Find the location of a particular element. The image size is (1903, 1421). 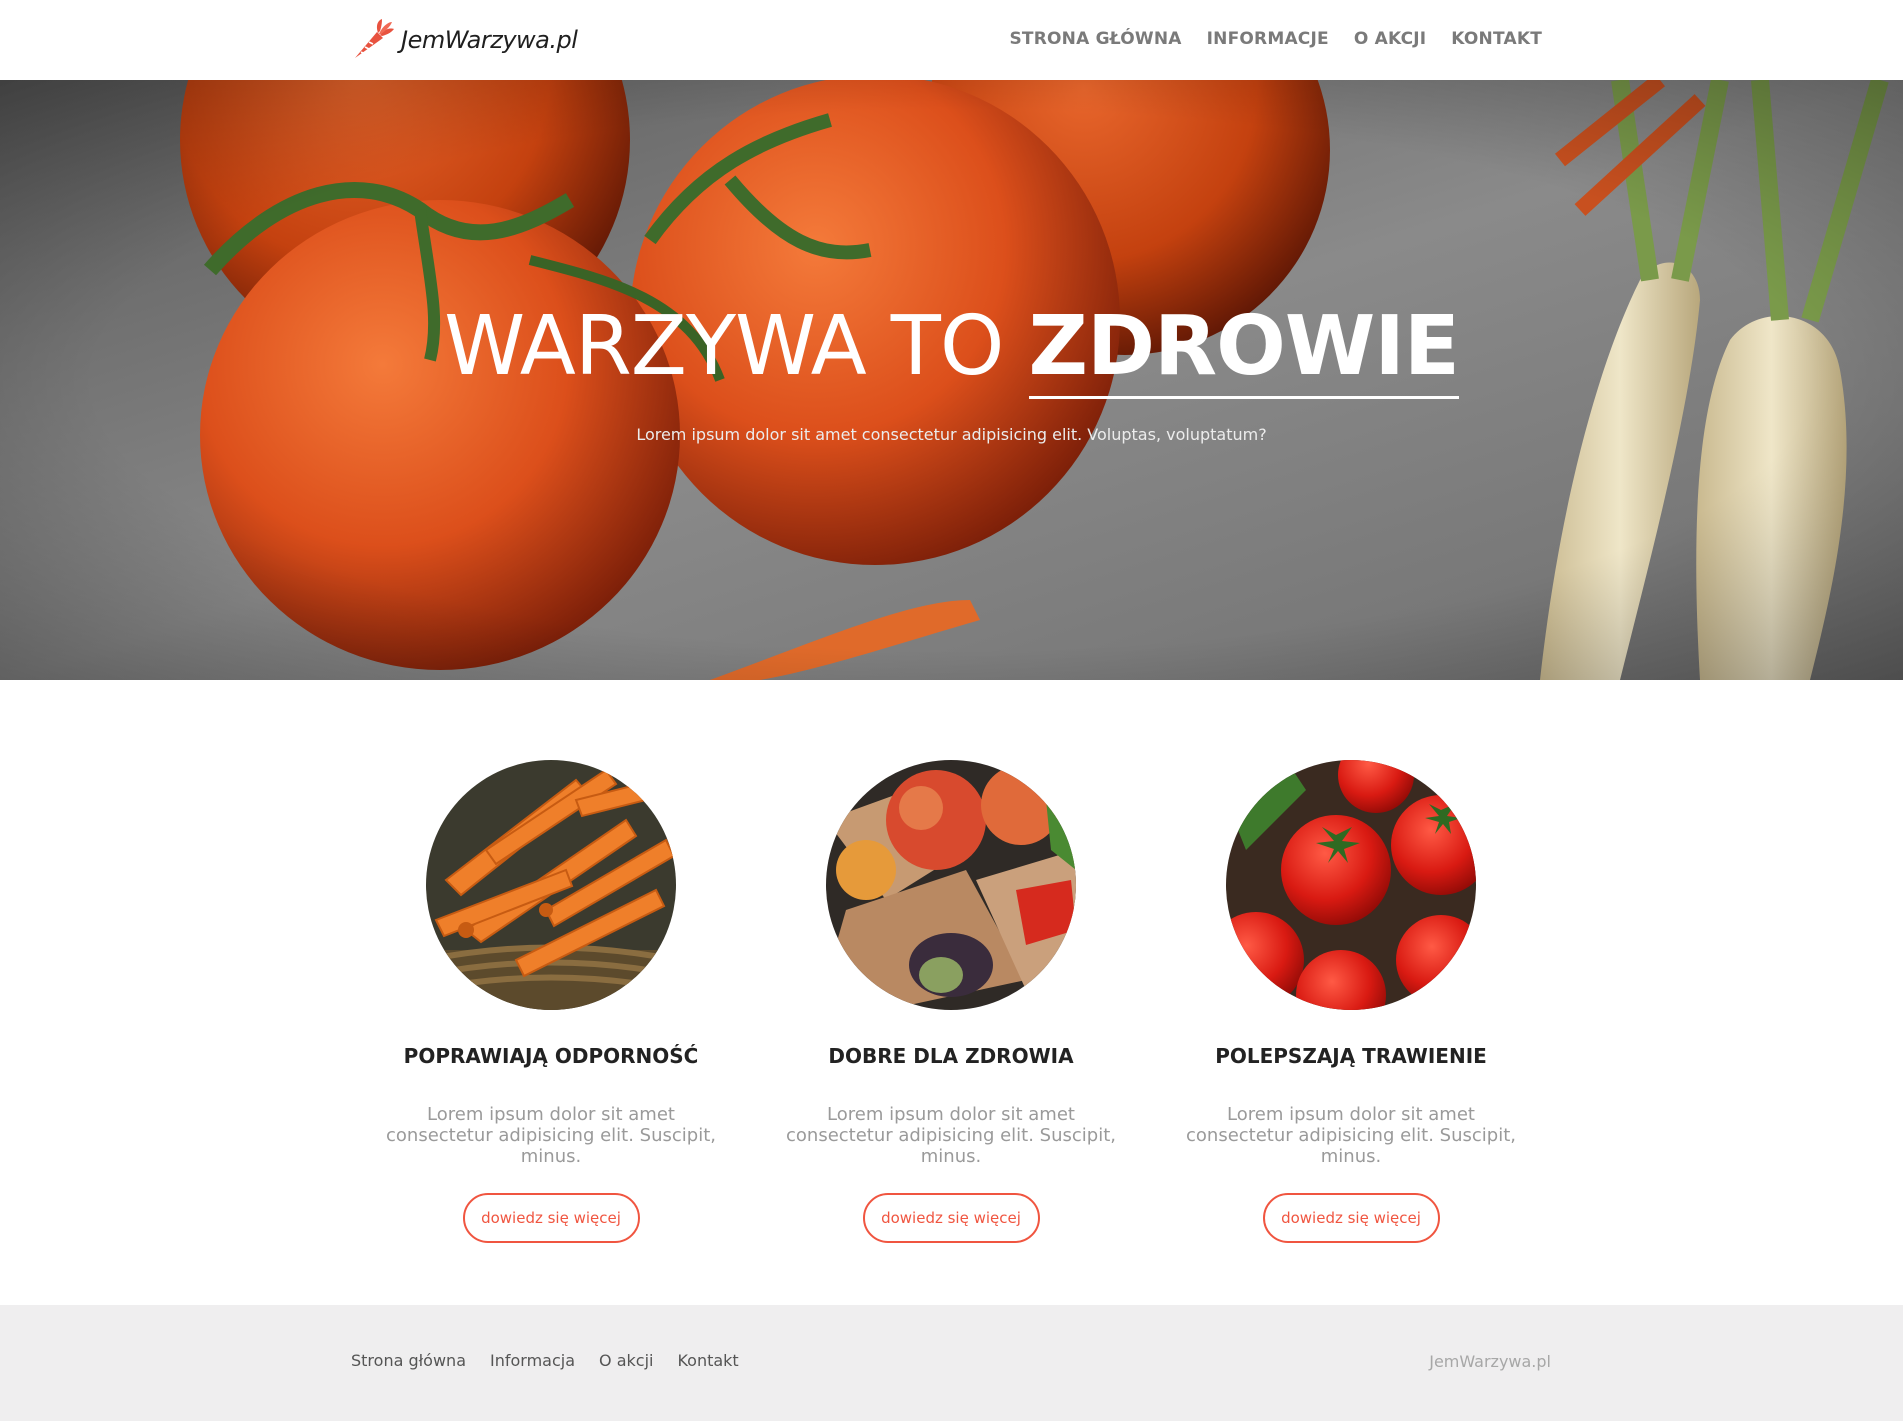

footer-link-info: Informacja is located at coordinates (532, 1360).